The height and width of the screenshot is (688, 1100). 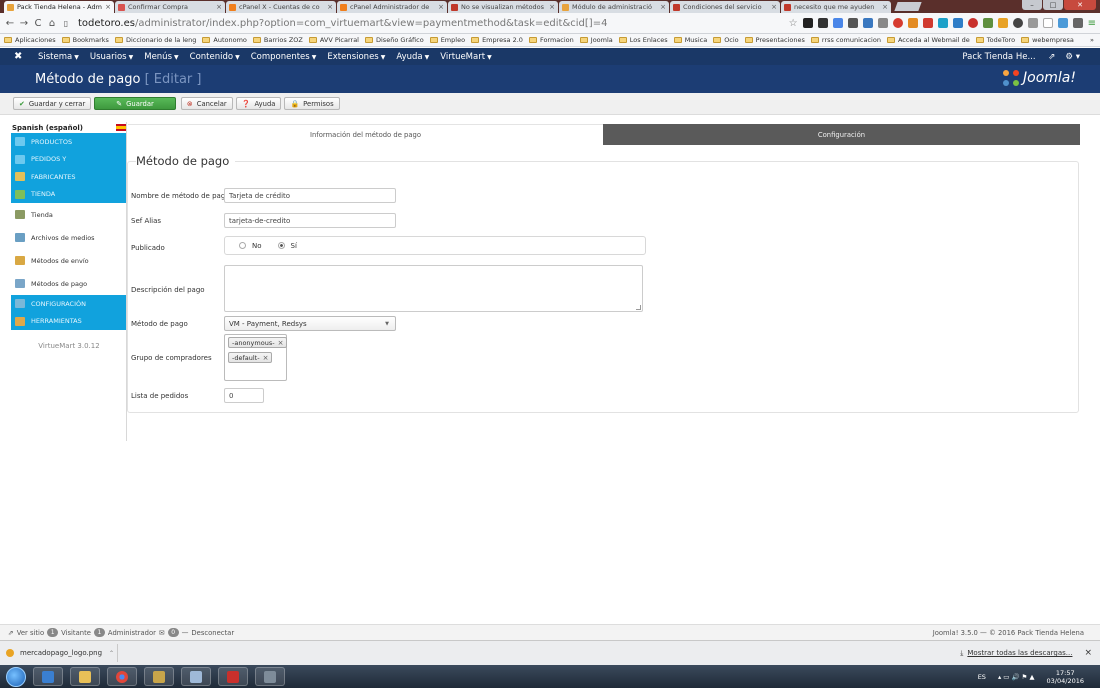 What do you see at coordinates (1065, 677) in the screenshot?
I see `clock: 17:57 03/04/2016` at bounding box center [1065, 677].